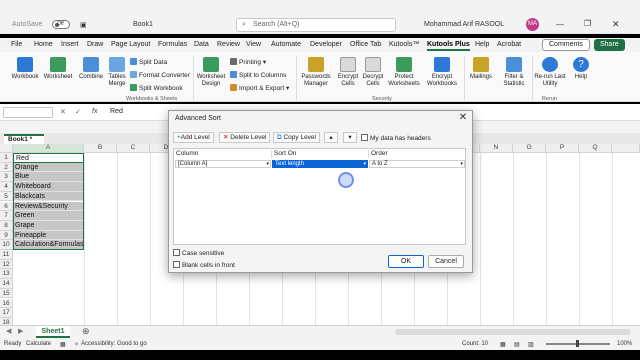  What do you see at coordinates (91, 69) in the screenshot?
I see `combine-button: Combine` at bounding box center [91, 69].